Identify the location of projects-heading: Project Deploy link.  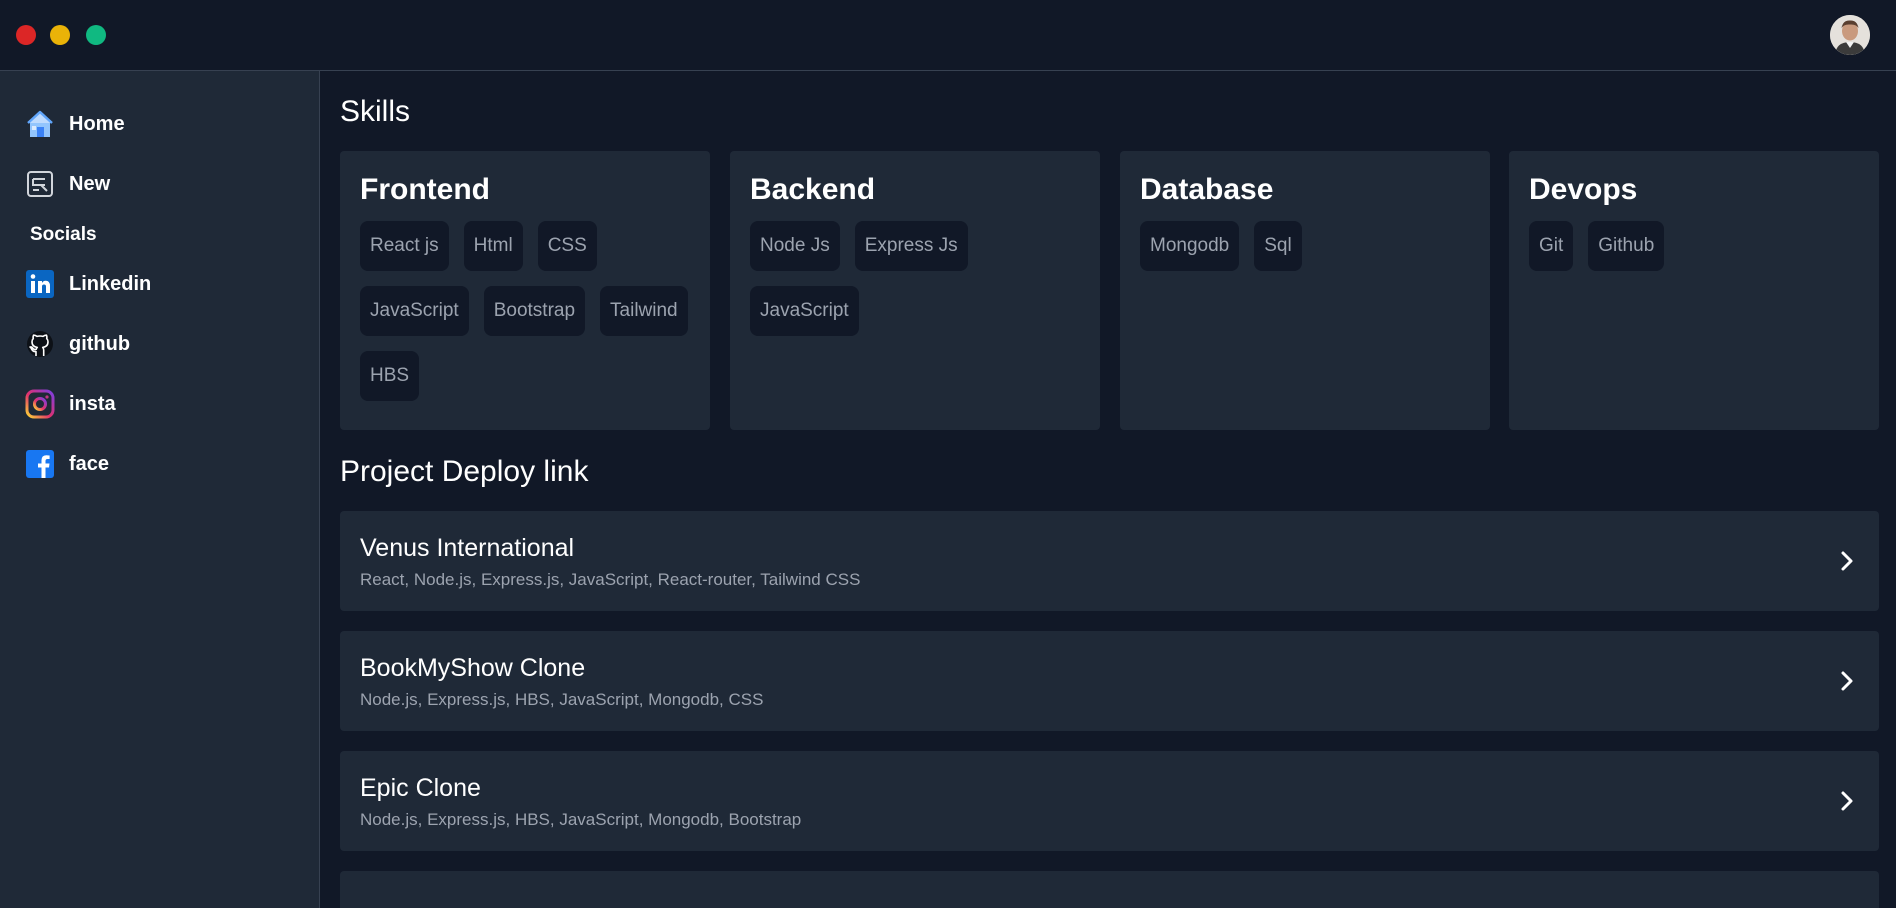
(464, 471).